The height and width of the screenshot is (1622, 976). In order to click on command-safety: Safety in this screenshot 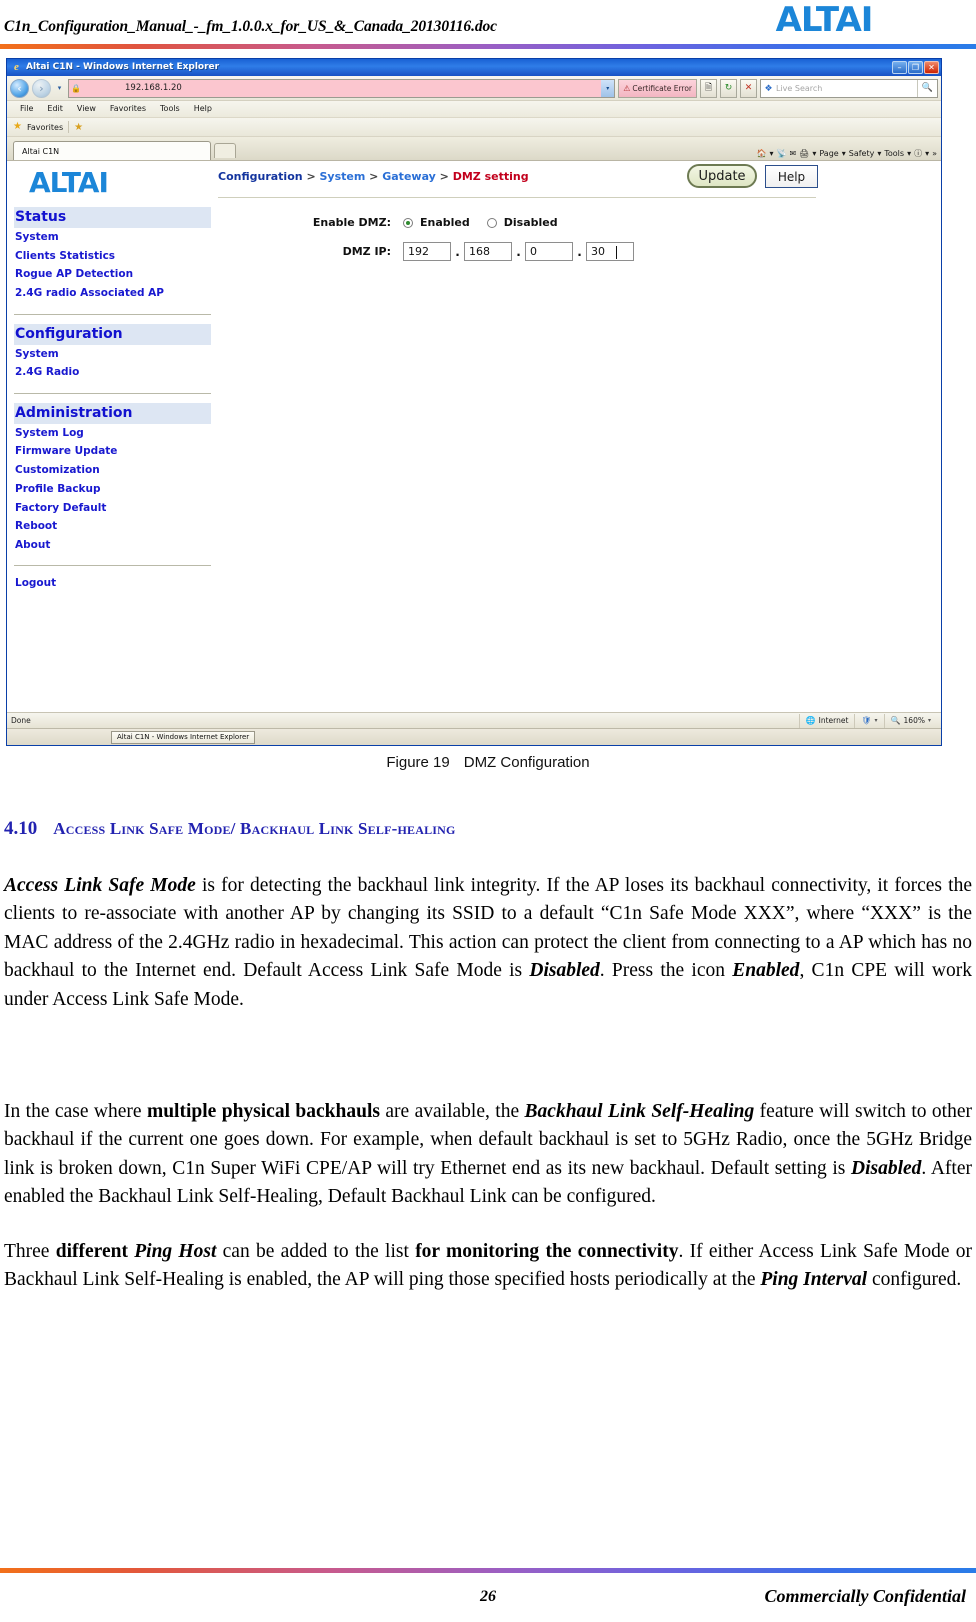, I will do `click(862, 154)`.